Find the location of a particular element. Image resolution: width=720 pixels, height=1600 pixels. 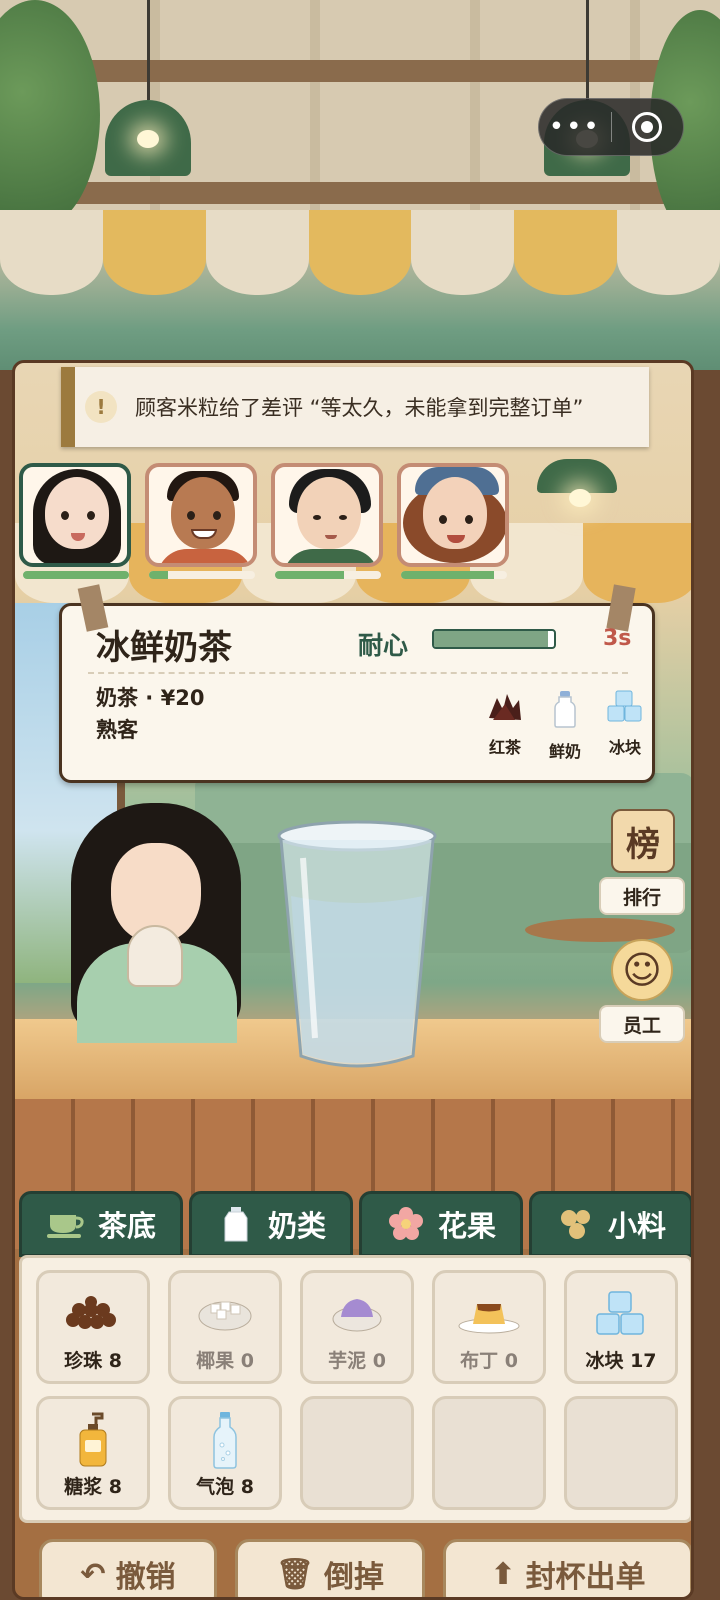

inventory-slot-ice: 冰块 17 is located at coordinates (621, 1327).